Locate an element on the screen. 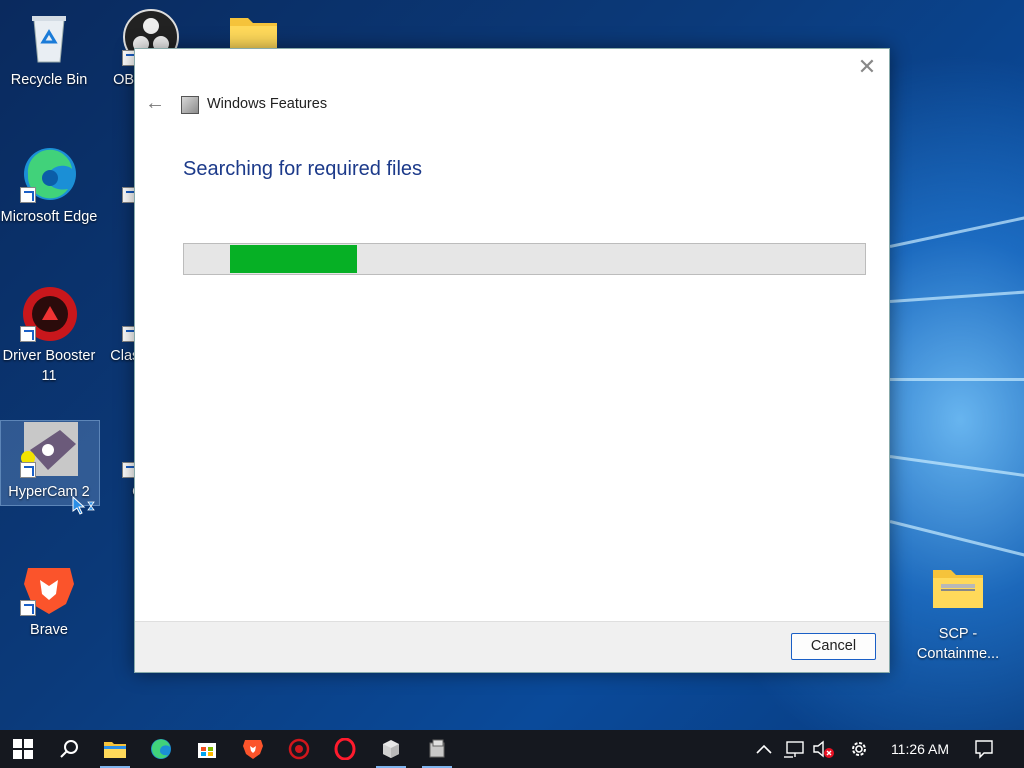 The height and width of the screenshot is (768, 1024). zip-folder-icon is located at coordinates (958, 591).